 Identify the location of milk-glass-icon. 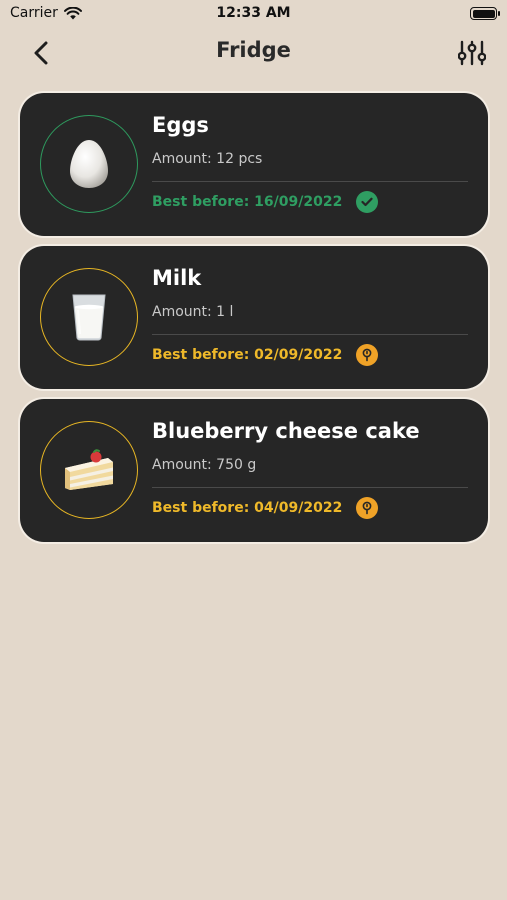
(89, 317).